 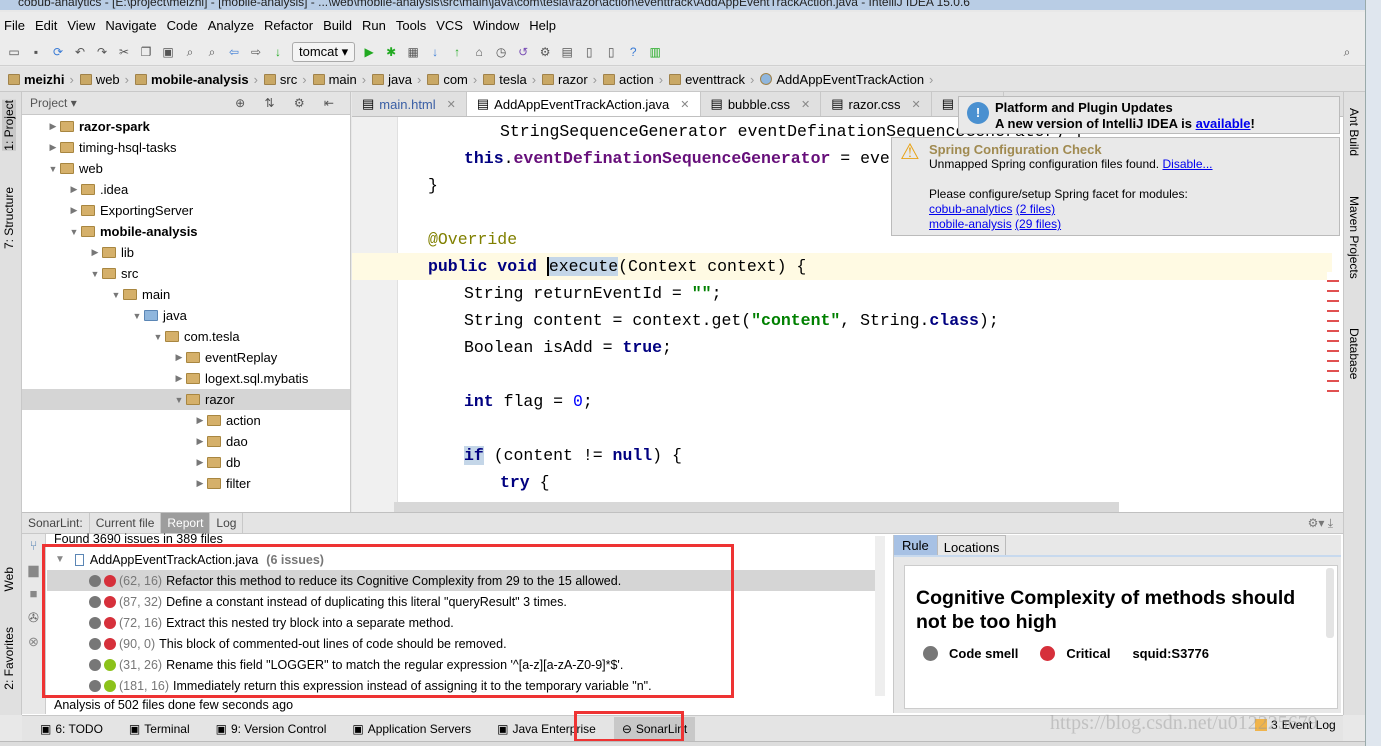 What do you see at coordinates (842, 455) in the screenshot?
I see `code-line: if (content != null) {` at bounding box center [842, 455].